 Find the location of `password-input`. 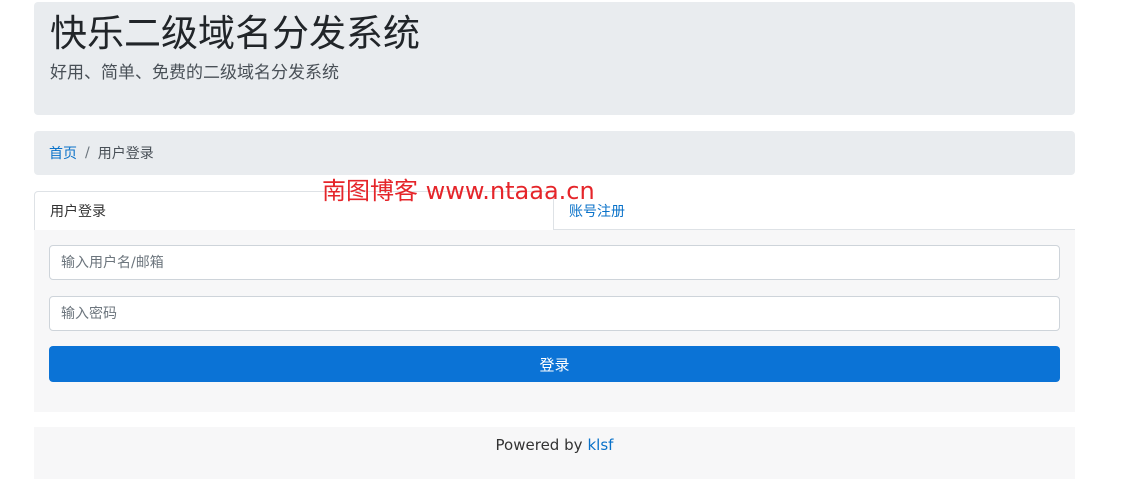

password-input is located at coordinates (554, 313).